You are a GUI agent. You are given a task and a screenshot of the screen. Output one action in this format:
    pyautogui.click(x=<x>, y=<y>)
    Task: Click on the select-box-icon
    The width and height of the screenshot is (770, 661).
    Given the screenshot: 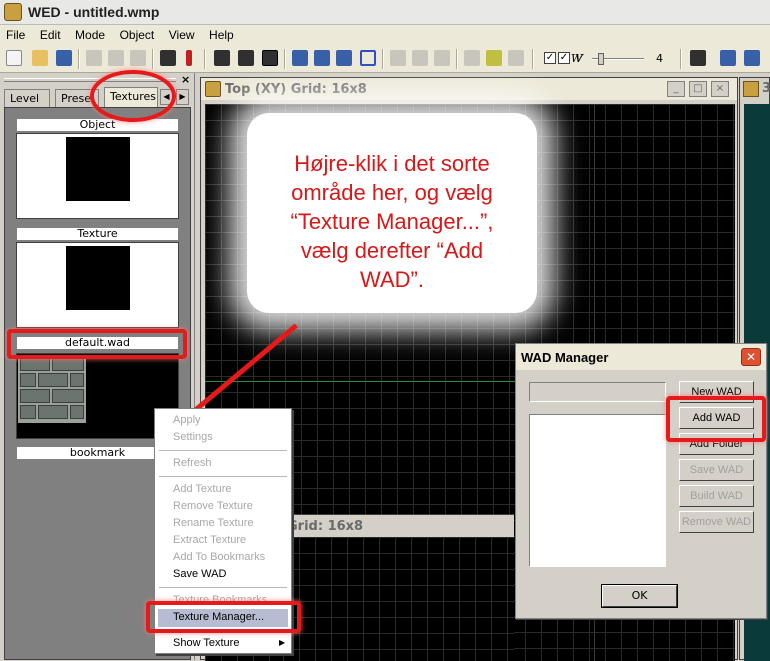 What is the action you would take?
    pyautogui.click(x=368, y=58)
    